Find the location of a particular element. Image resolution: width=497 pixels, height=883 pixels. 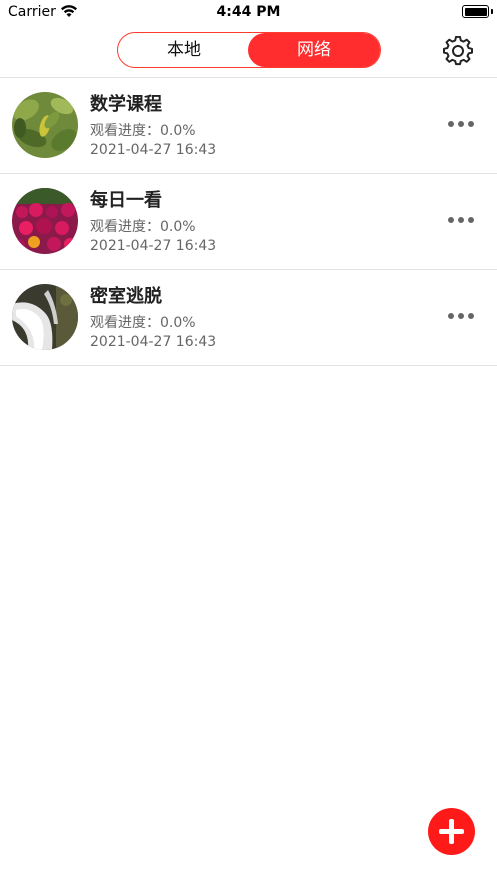

clock: 4:44 PM is located at coordinates (248, 12).